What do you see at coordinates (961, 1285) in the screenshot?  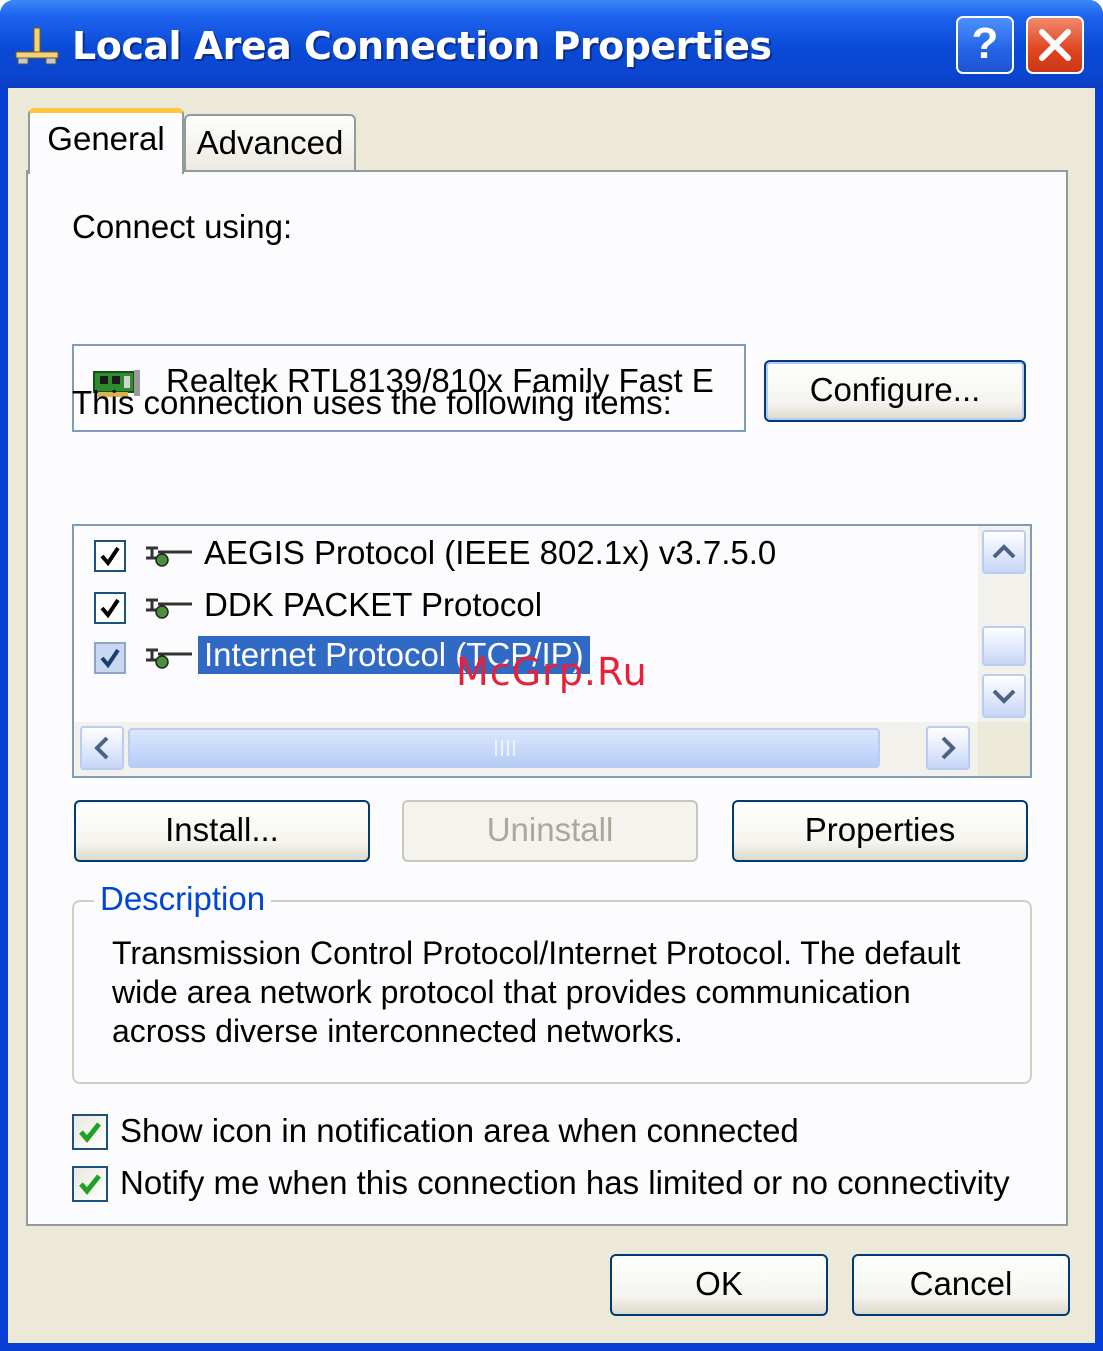 I see `cancel-button: Cancel` at bounding box center [961, 1285].